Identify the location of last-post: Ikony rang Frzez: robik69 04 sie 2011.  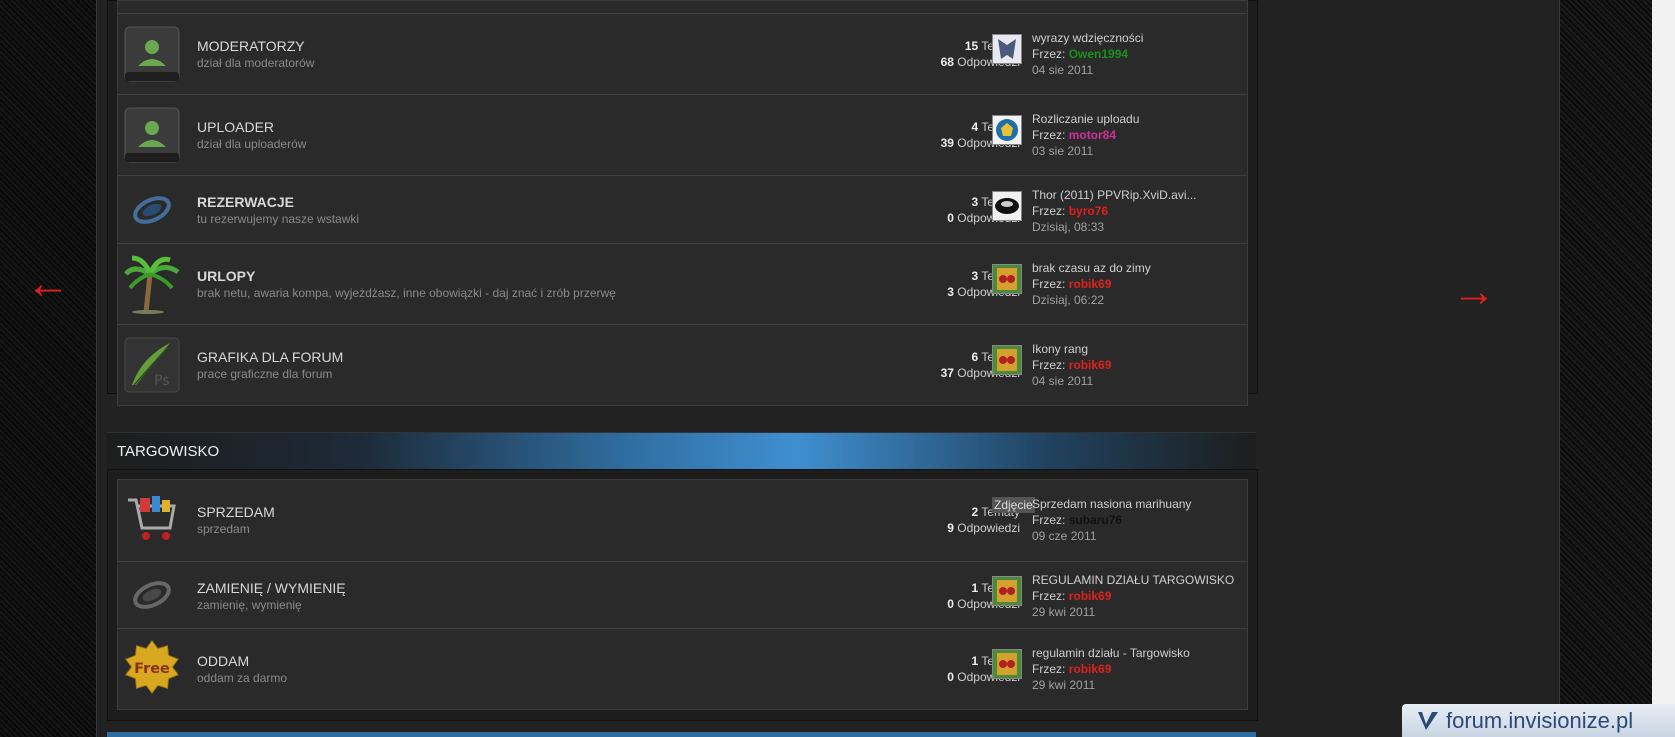
(1071, 365).